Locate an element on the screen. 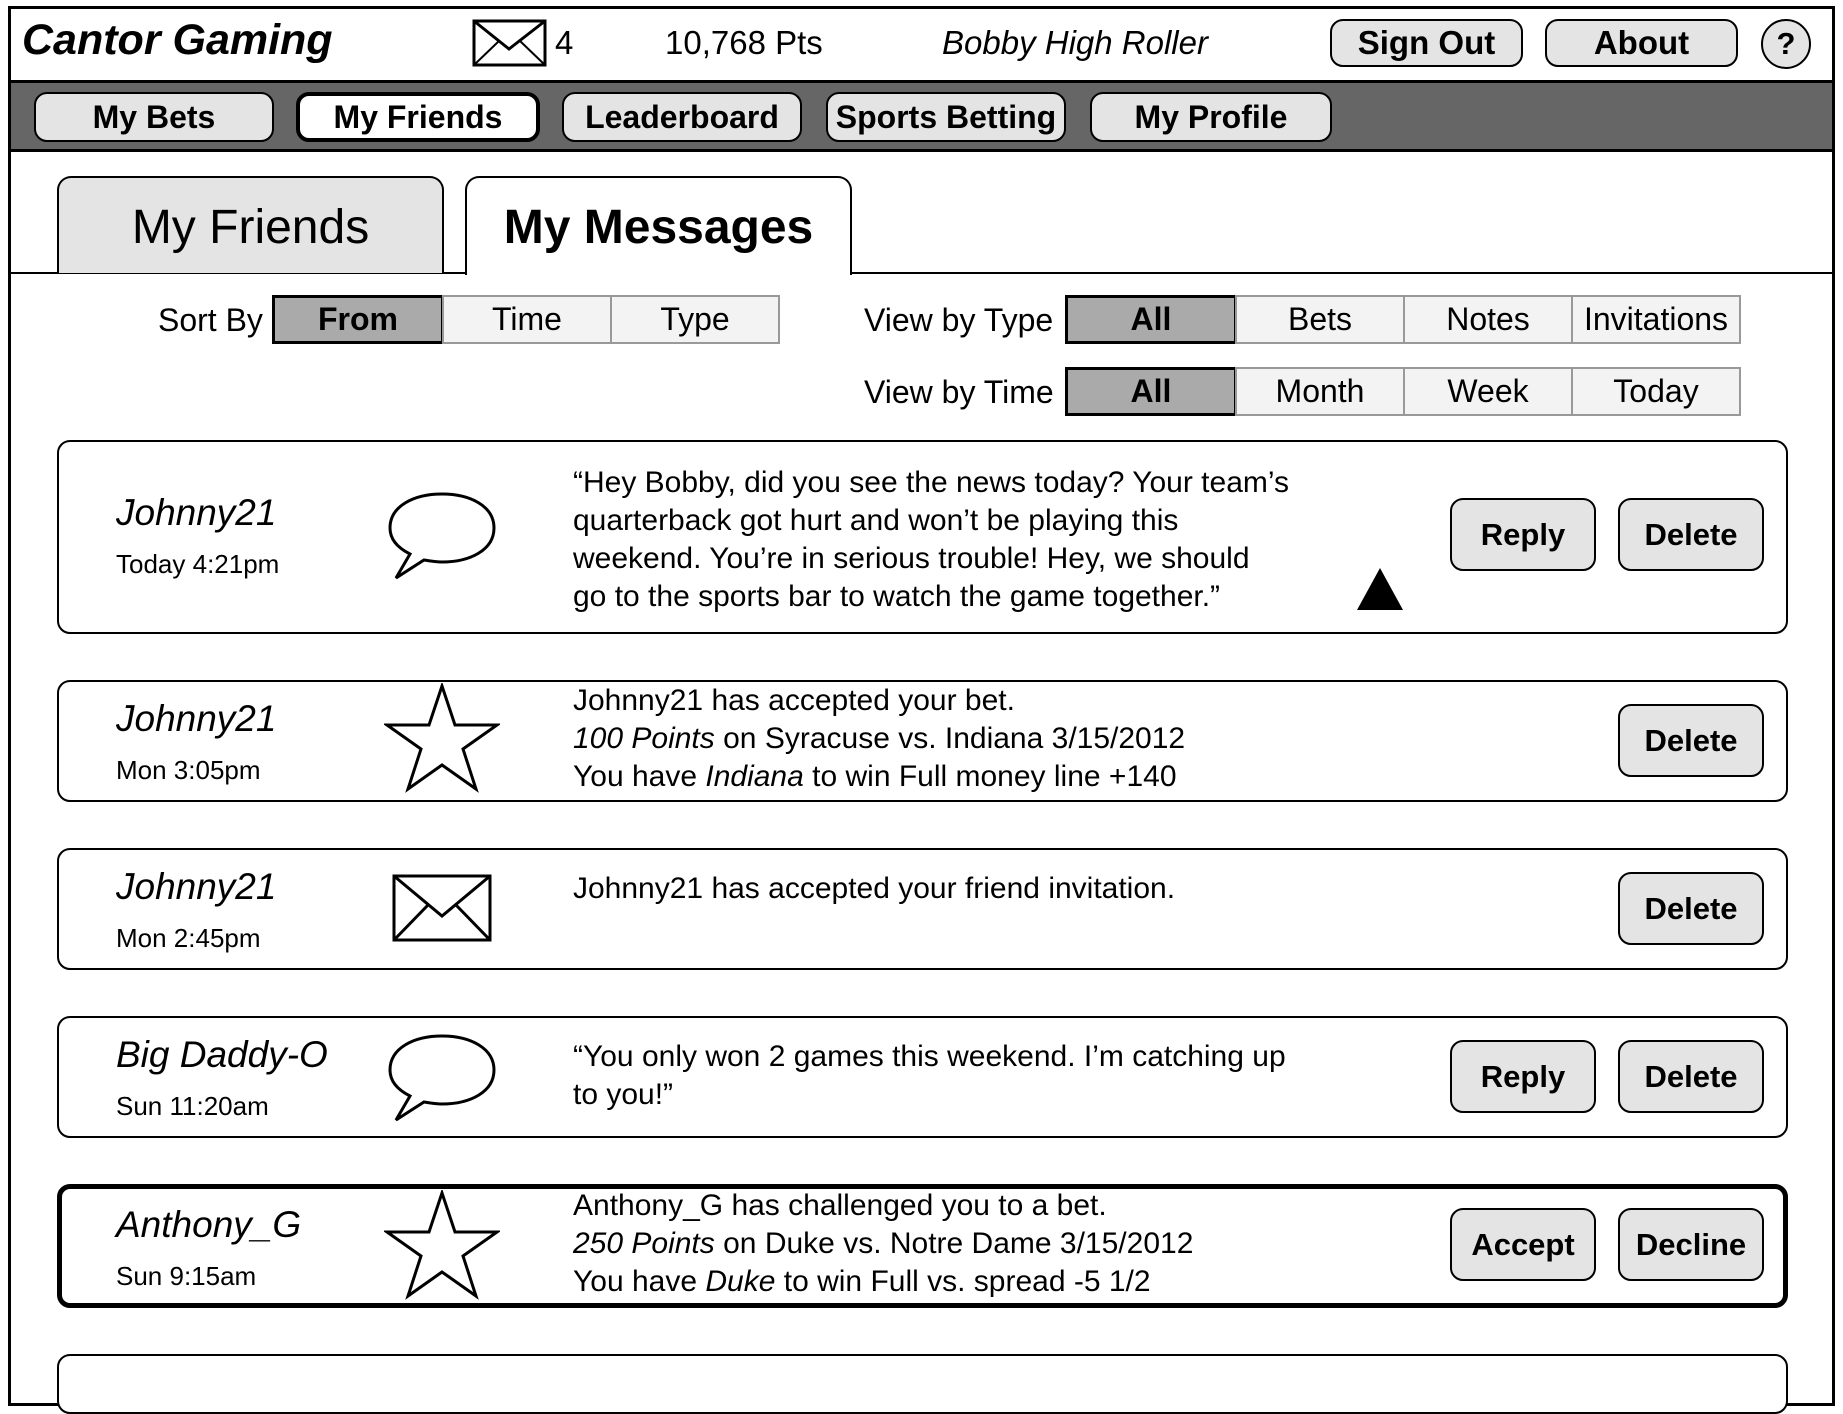 The height and width of the screenshot is (1414, 1843). time-today: Today is located at coordinates (1656, 391).